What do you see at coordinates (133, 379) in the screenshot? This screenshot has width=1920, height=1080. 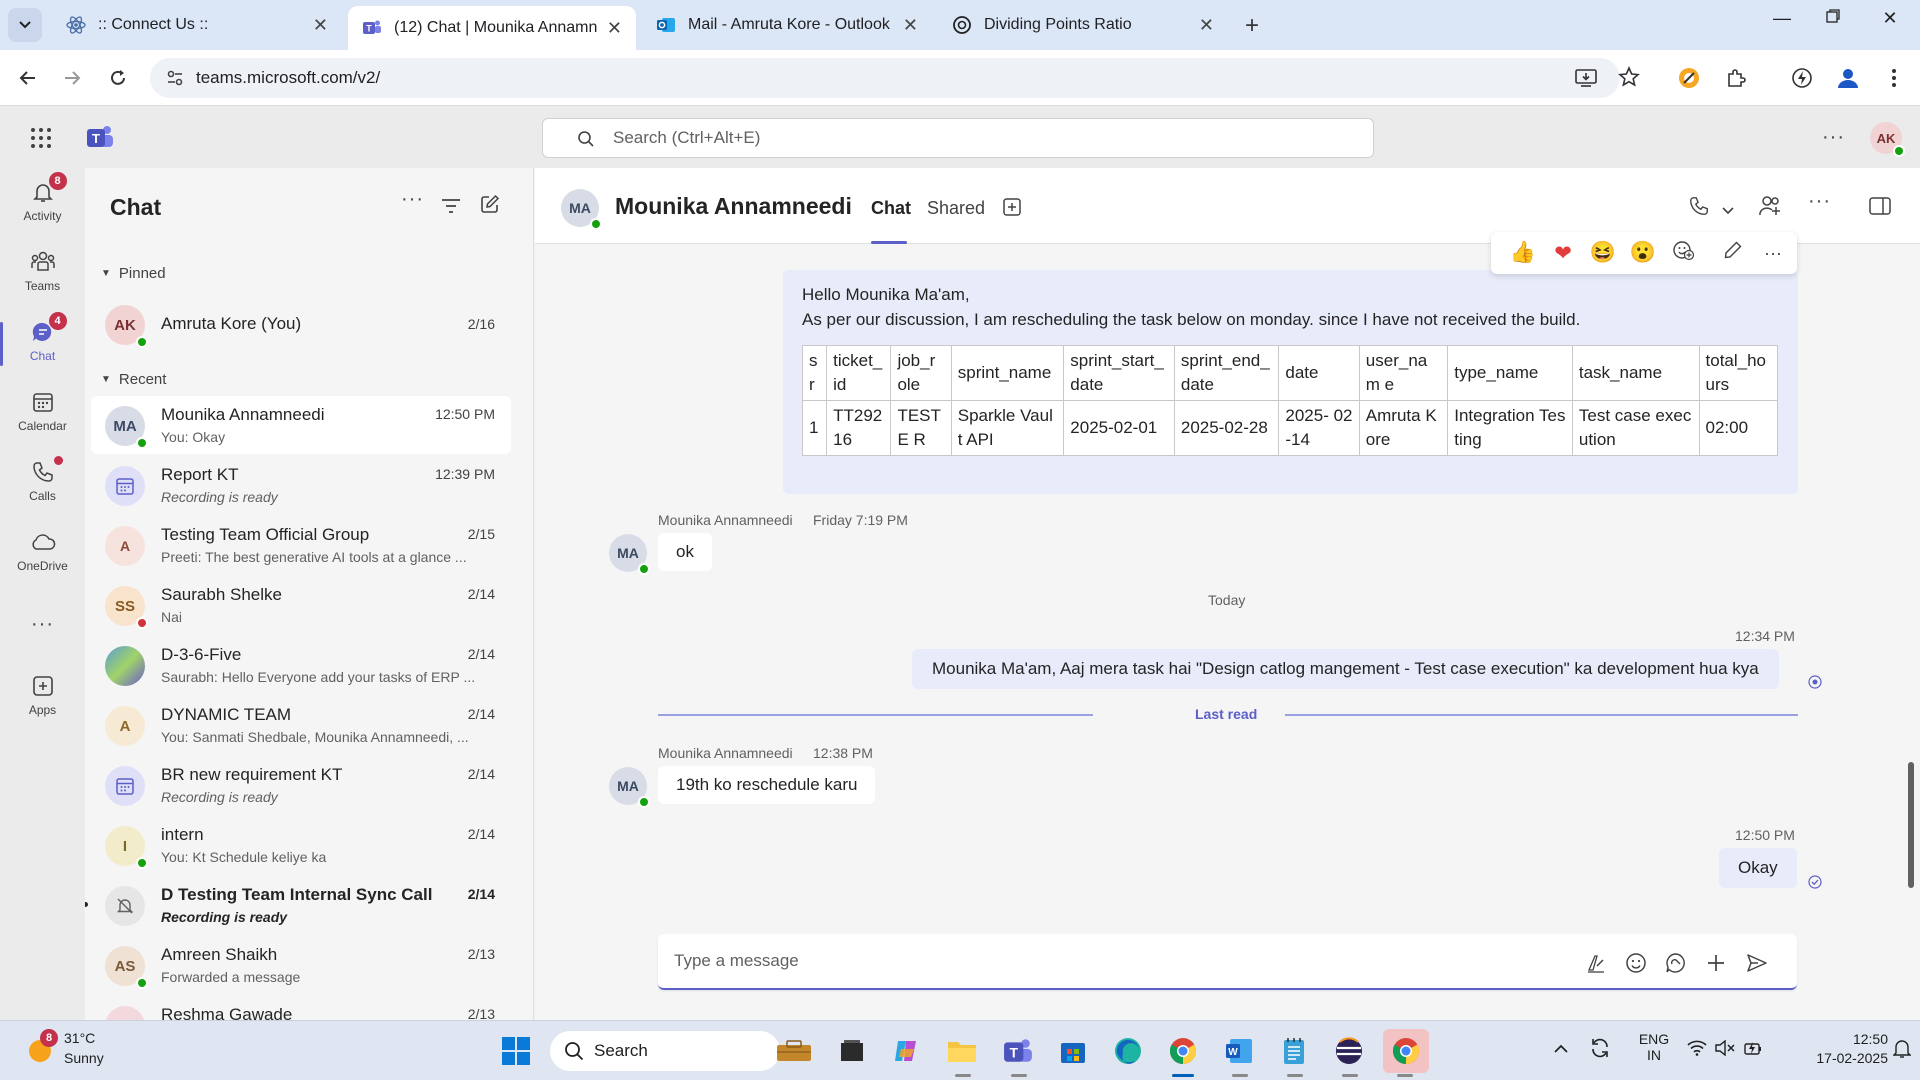 I see `recent-section-header: ▼ Recent` at bounding box center [133, 379].